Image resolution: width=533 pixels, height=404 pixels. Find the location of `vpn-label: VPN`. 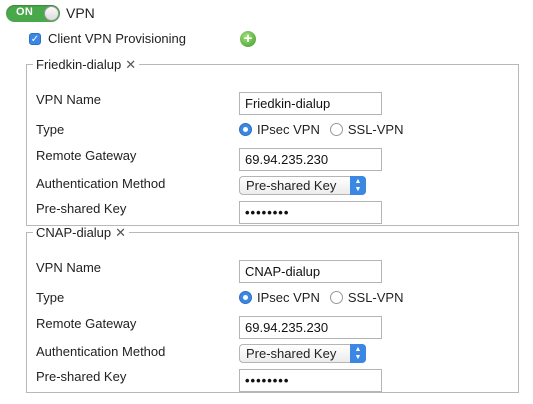

vpn-label: VPN is located at coordinates (80, 13).